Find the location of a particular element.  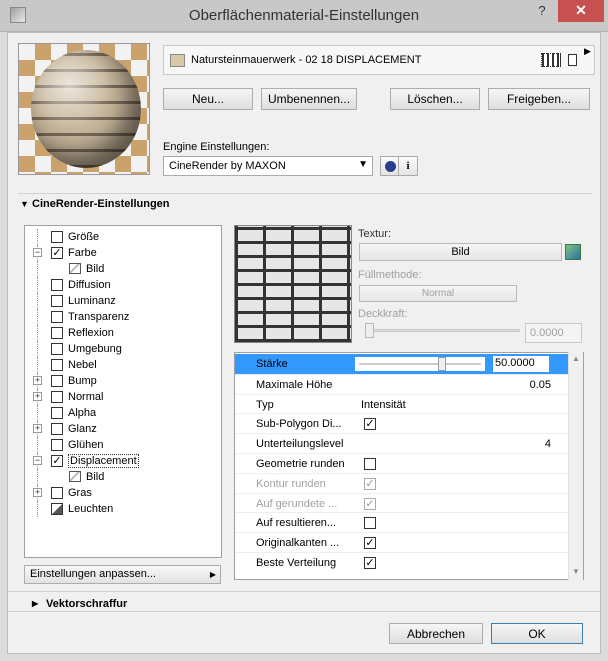

param-row: Geometrie runden is located at coordinates (402, 463).